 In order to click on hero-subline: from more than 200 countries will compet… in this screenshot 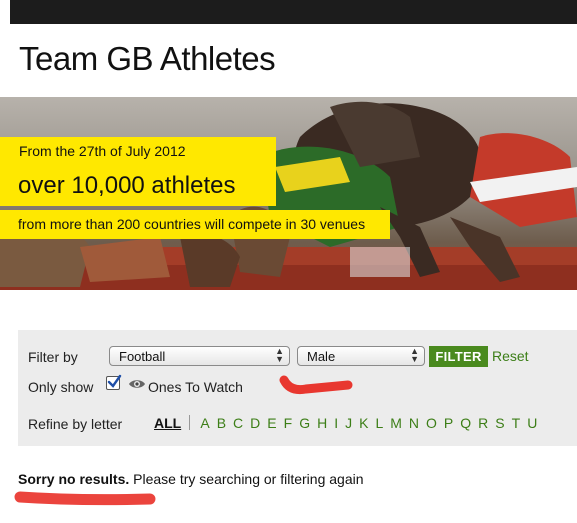, I will do `click(195, 224)`.